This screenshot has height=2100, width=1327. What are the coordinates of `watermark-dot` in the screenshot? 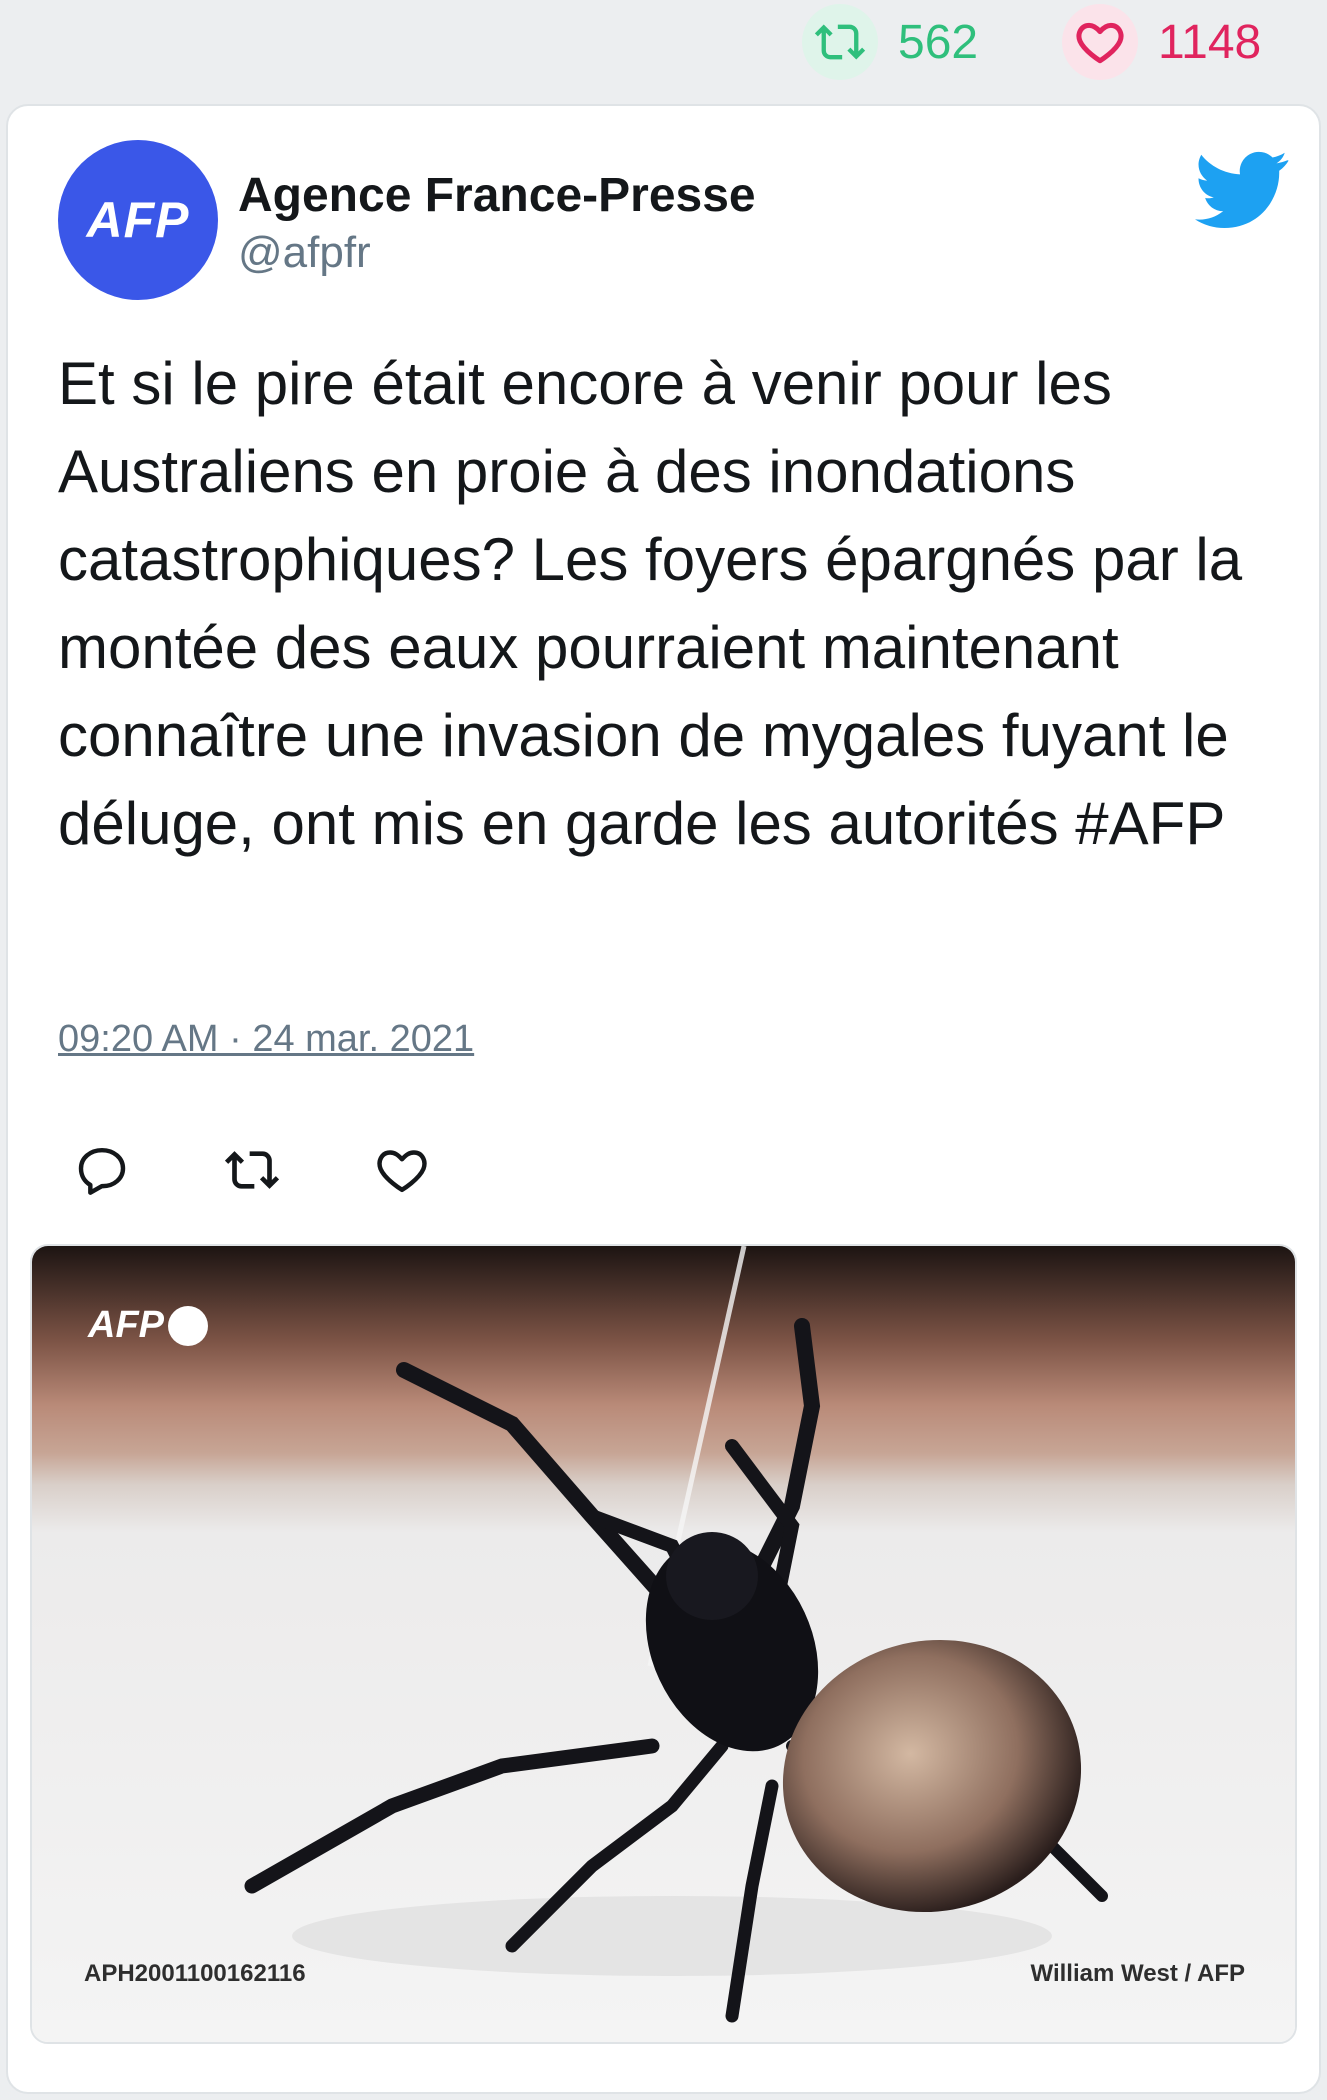 It's located at (188, 1325).